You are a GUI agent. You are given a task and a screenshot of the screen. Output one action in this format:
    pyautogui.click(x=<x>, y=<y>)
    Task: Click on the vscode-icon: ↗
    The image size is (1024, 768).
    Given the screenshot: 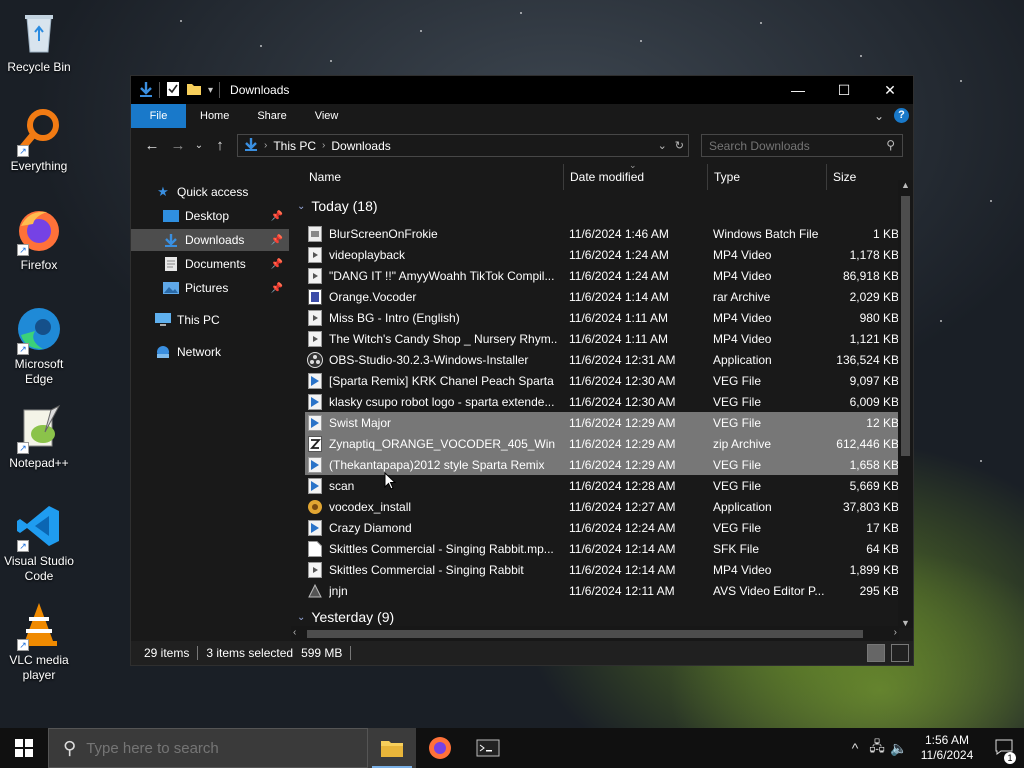 What is the action you would take?
    pyautogui.click(x=39, y=527)
    